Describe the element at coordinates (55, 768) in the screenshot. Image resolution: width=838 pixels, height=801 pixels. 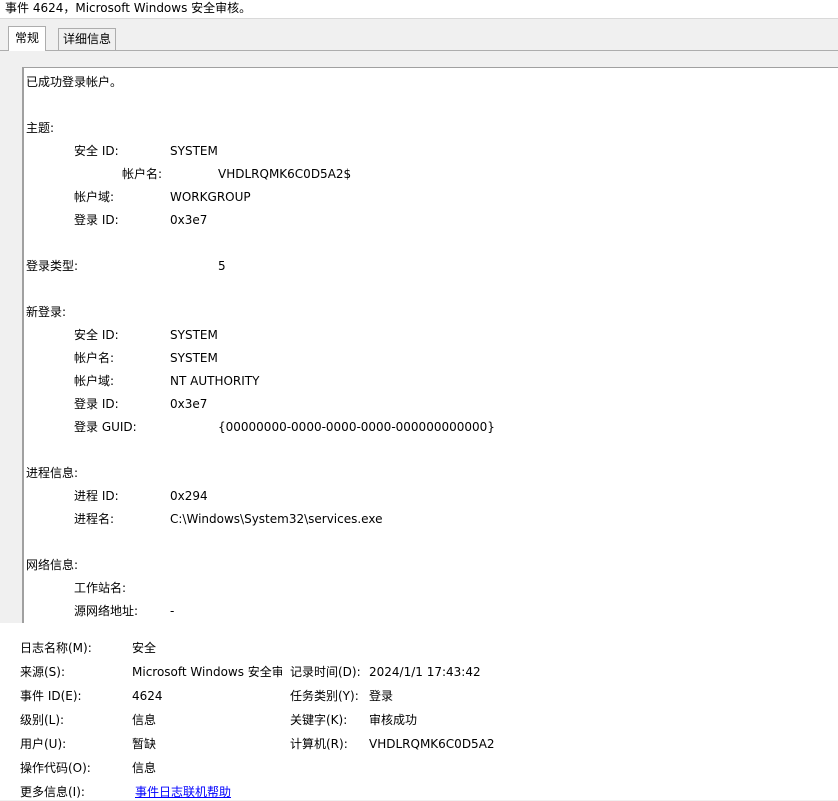
I see `opcode-label: 操作代码(O):` at that location.